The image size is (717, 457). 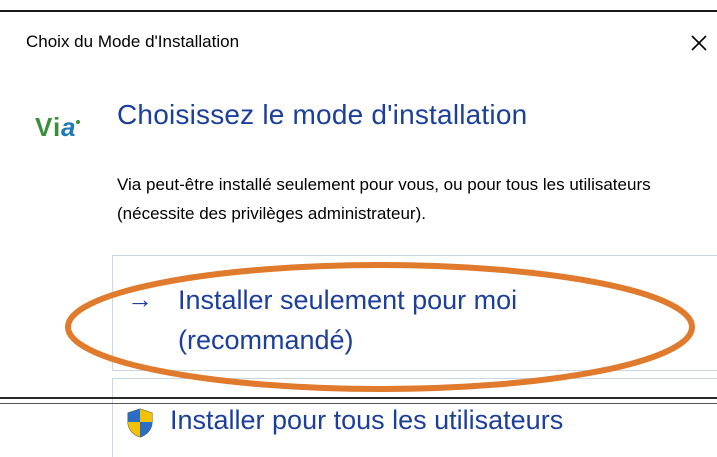 What do you see at coordinates (56, 127) in the screenshot?
I see `svg-text: i` at bounding box center [56, 127].